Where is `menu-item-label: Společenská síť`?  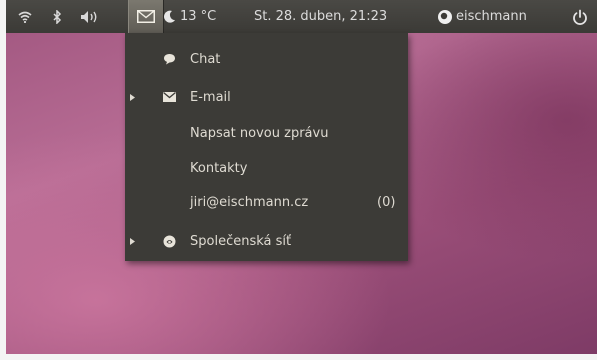
menu-item-label: Společenská síť is located at coordinates (241, 241).